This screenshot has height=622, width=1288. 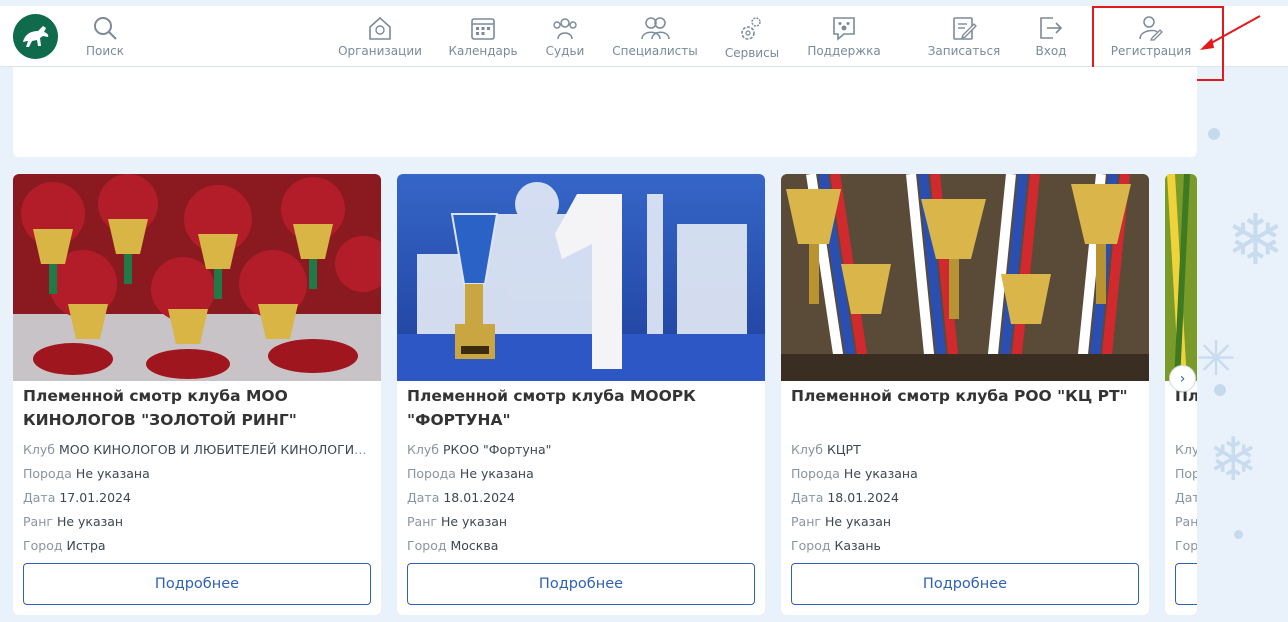 I want to click on card-title: Племенной смотр клуба МООРК "ФОРТУНА", so click(x=551, y=408).